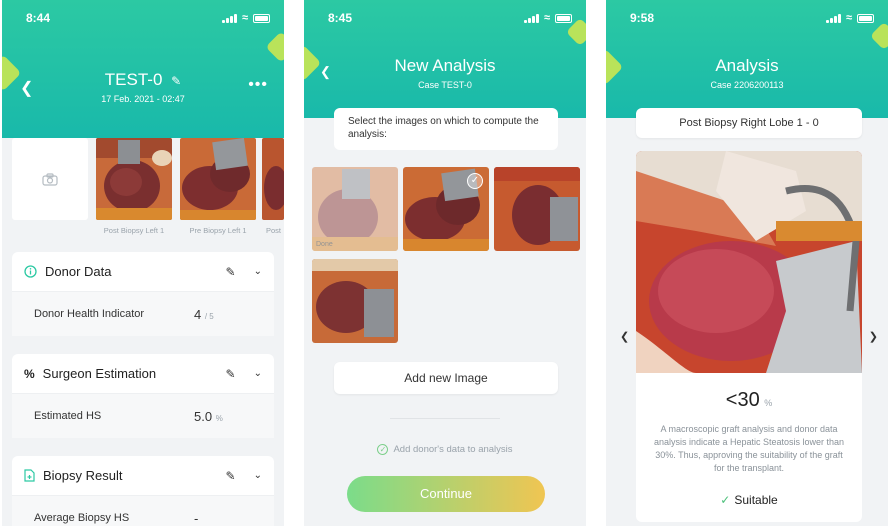 Image resolution: width=888 pixels, height=526 pixels. Describe the element at coordinates (324, 244) in the screenshot. I see `done-label: Done` at that location.